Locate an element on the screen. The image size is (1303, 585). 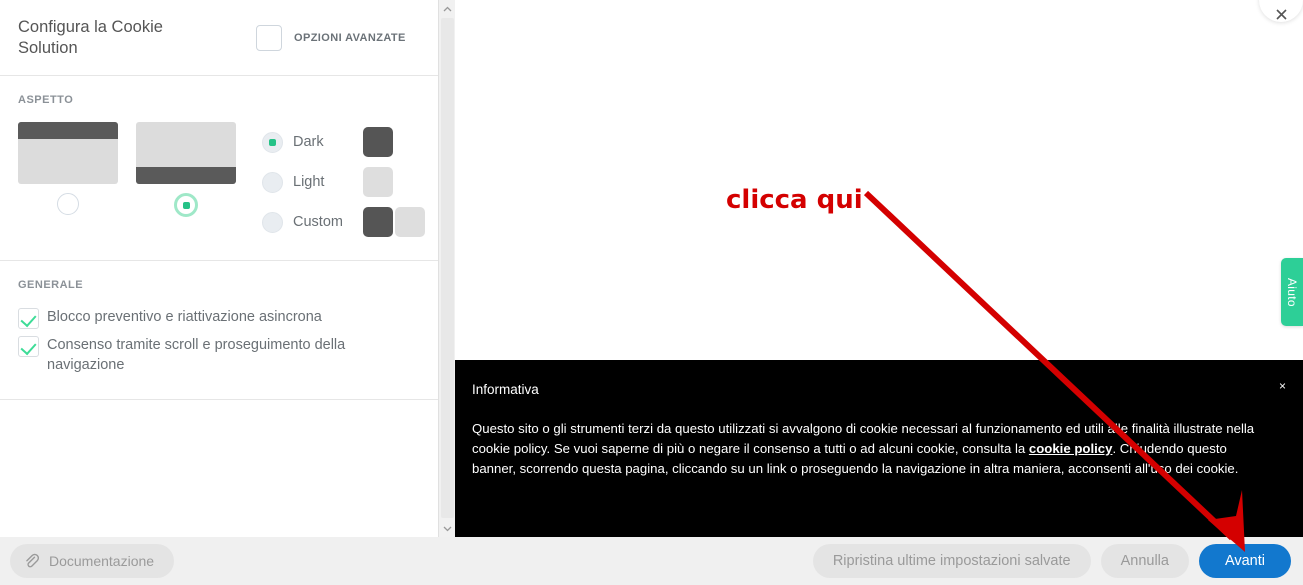
paperclip-icon is located at coordinates (32, 561).